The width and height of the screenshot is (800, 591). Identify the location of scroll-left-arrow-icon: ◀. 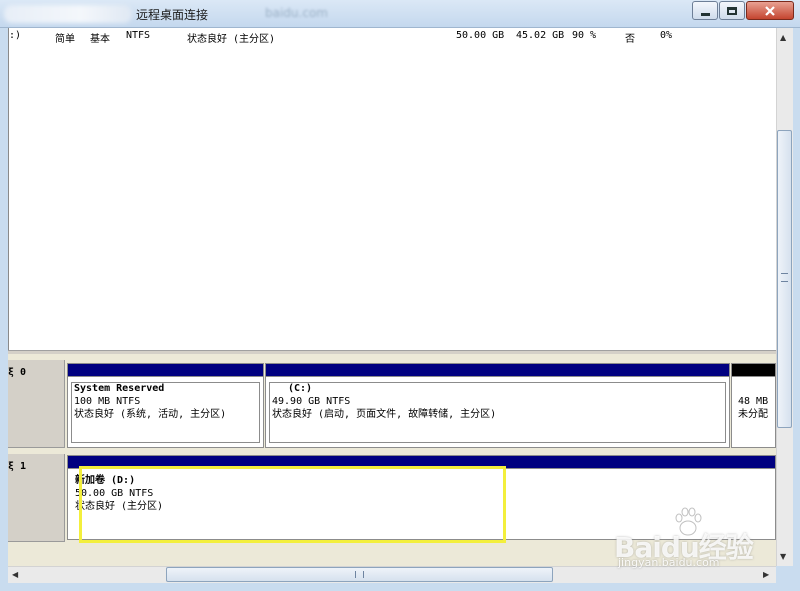
(15, 574).